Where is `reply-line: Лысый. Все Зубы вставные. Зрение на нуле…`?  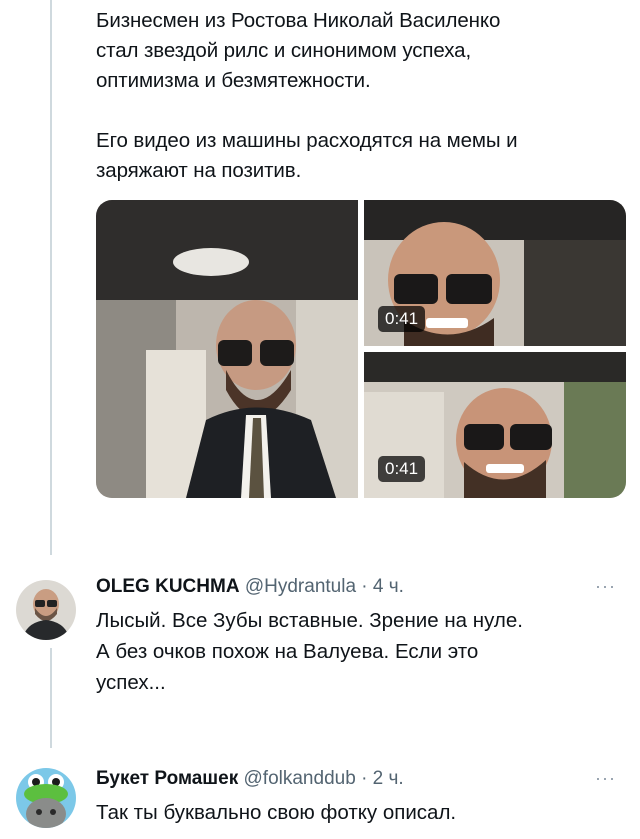
reply-line: Лысый. Все Зубы вставные. Зрение на нуле… is located at coordinates (309, 620).